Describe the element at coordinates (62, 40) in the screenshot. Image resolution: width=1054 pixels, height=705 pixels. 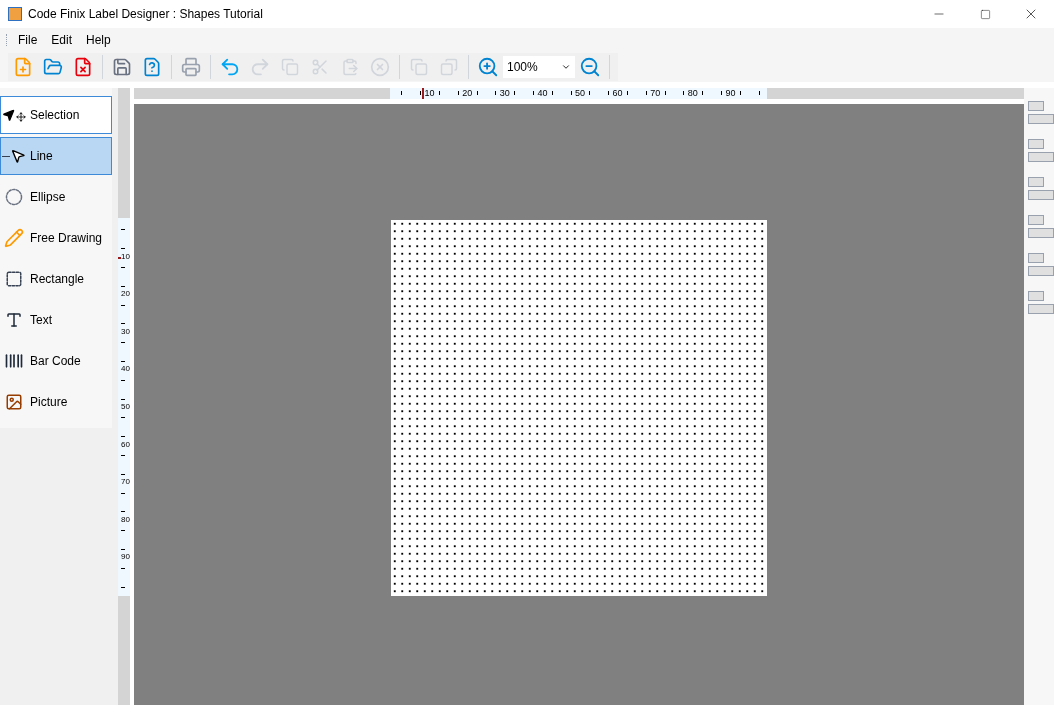
I see `menu-item: Edit` at that location.